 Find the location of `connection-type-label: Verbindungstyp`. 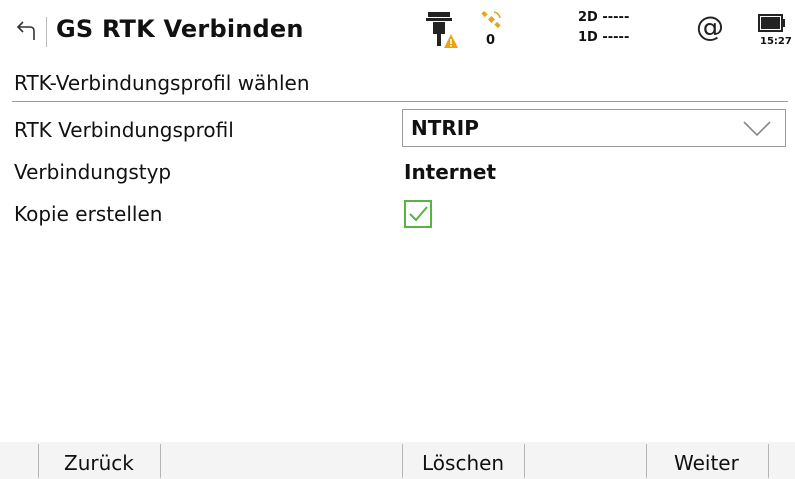

connection-type-label: Verbindungstyp is located at coordinates (93, 172).